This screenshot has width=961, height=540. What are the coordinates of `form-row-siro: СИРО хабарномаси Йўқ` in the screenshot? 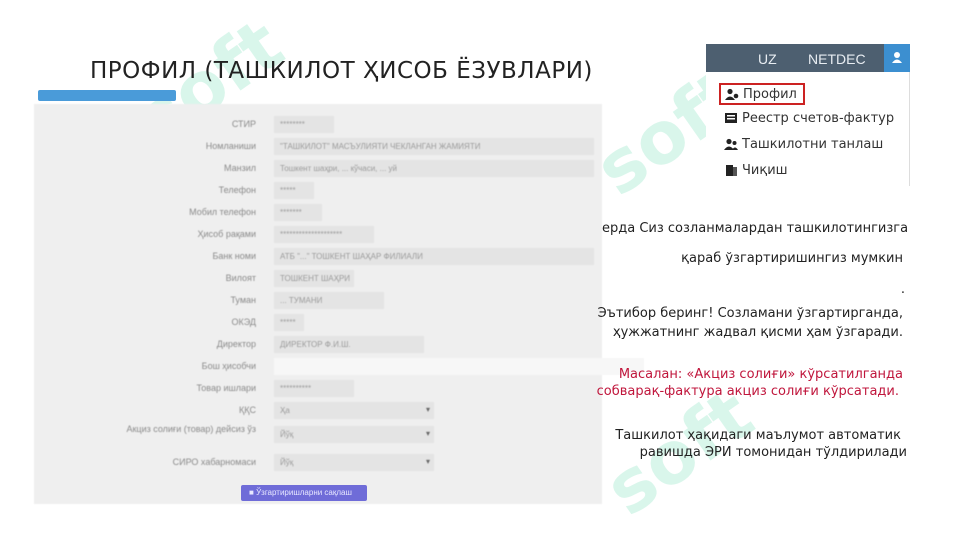 It's located at (318, 462).